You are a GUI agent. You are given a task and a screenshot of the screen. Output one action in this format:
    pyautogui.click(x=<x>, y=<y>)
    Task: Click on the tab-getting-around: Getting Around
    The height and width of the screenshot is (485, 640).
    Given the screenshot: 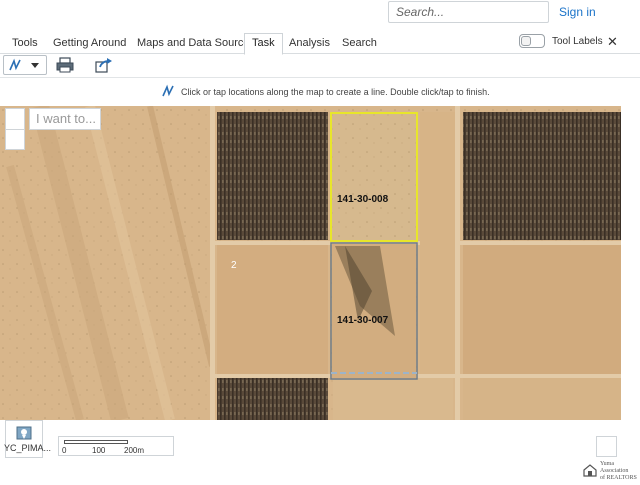 What is the action you would take?
    pyautogui.click(x=89, y=44)
    